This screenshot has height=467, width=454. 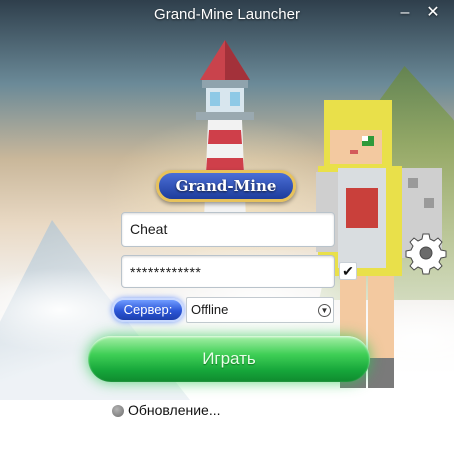 What do you see at coordinates (228, 229) in the screenshot?
I see `username-input: Cheat` at bounding box center [228, 229].